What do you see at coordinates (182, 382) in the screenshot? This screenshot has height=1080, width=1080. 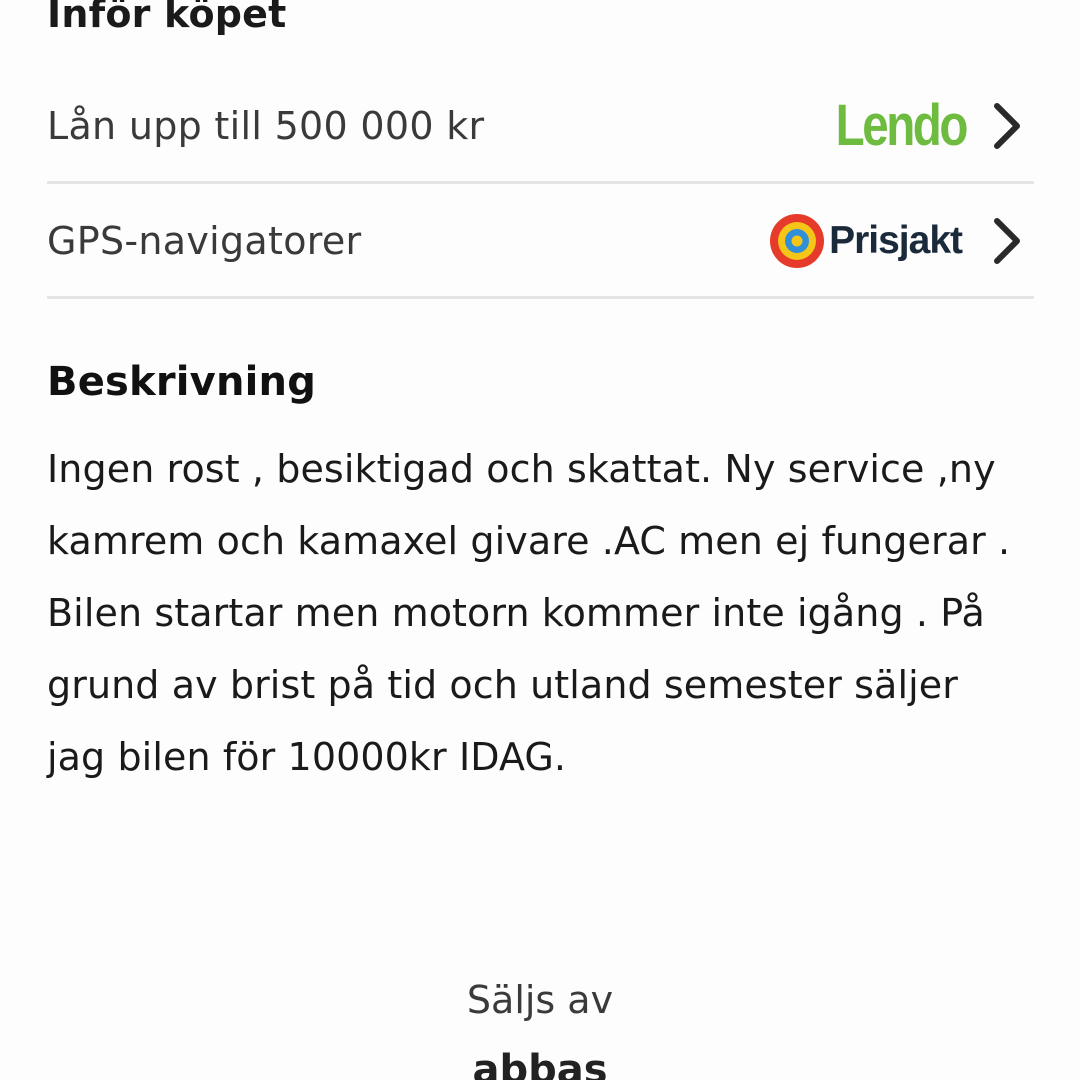 I see `description-title: Beskrivning` at bounding box center [182, 382].